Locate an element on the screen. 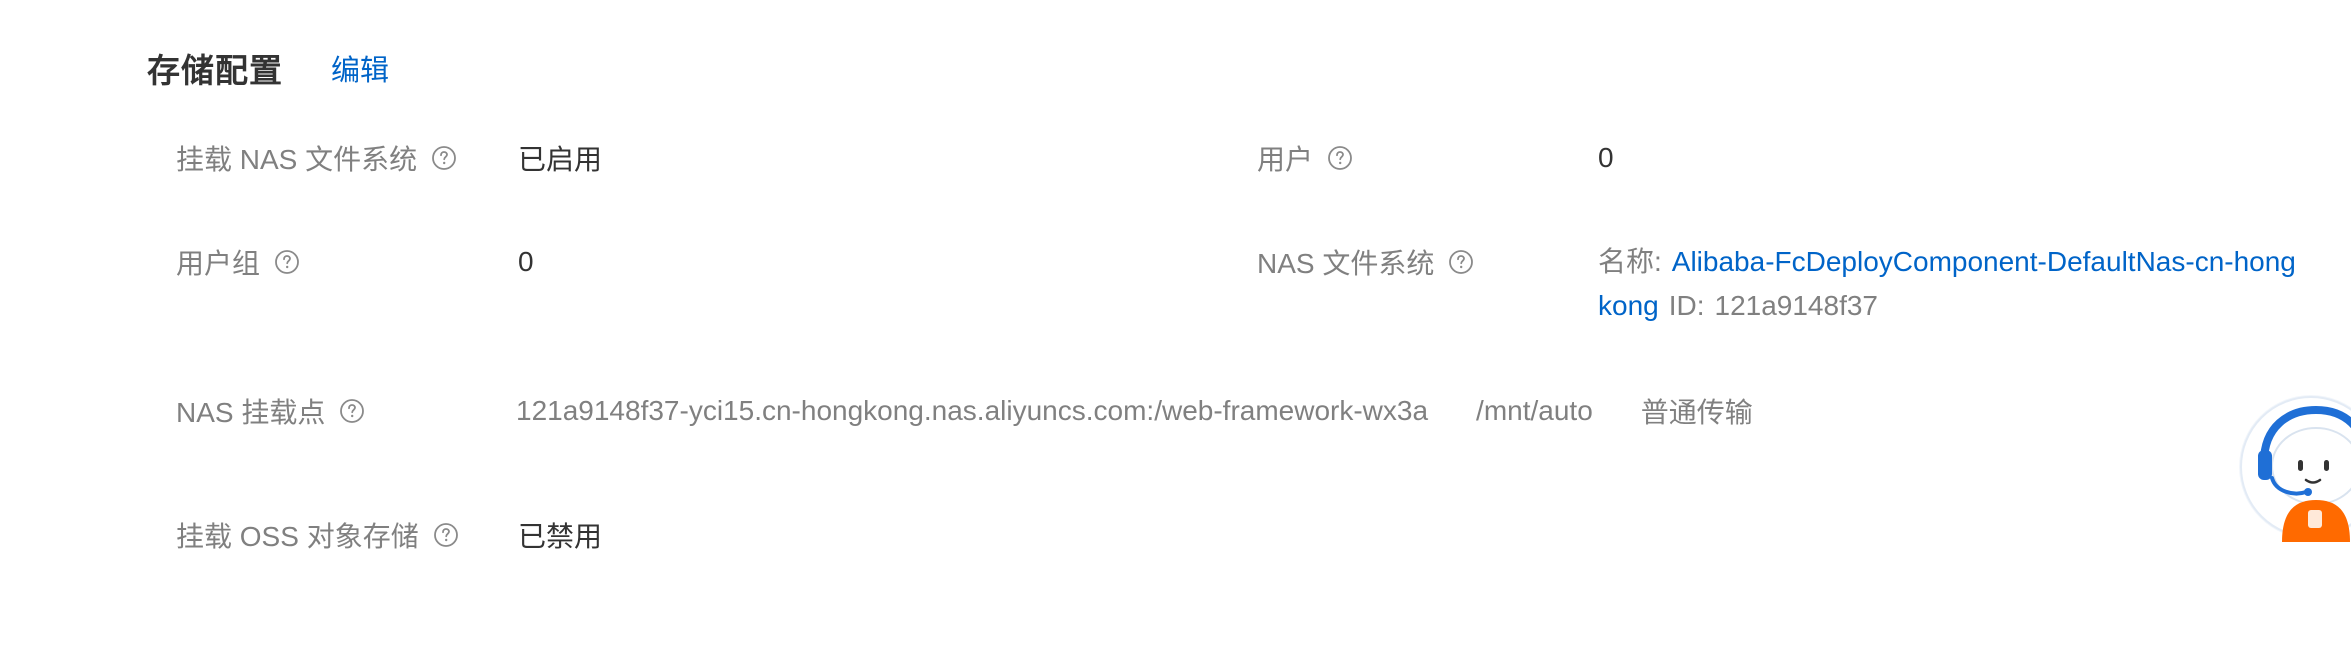  user-group-label: 用户组 is located at coordinates (238, 262).